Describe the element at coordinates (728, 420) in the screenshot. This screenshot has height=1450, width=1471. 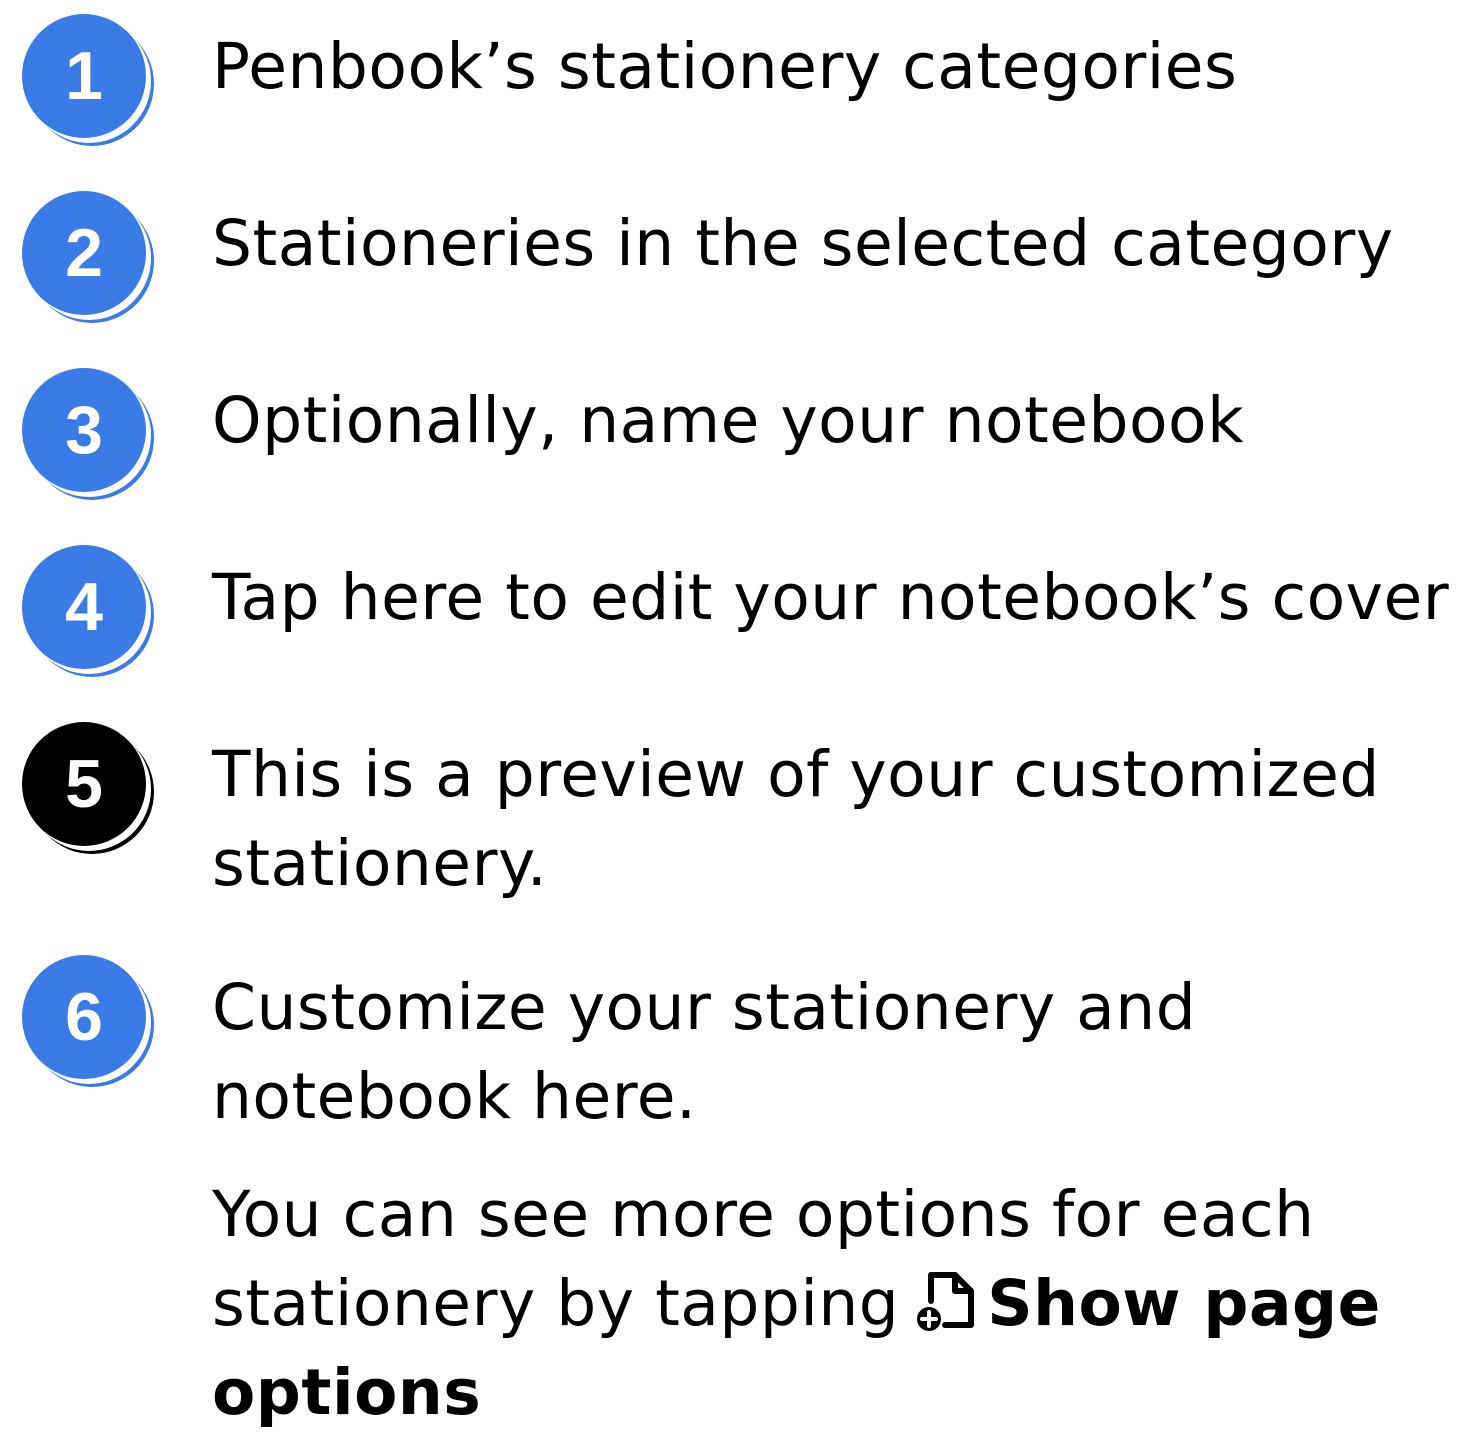
I see `legend-item-label: Optionally, name your notebook` at that location.